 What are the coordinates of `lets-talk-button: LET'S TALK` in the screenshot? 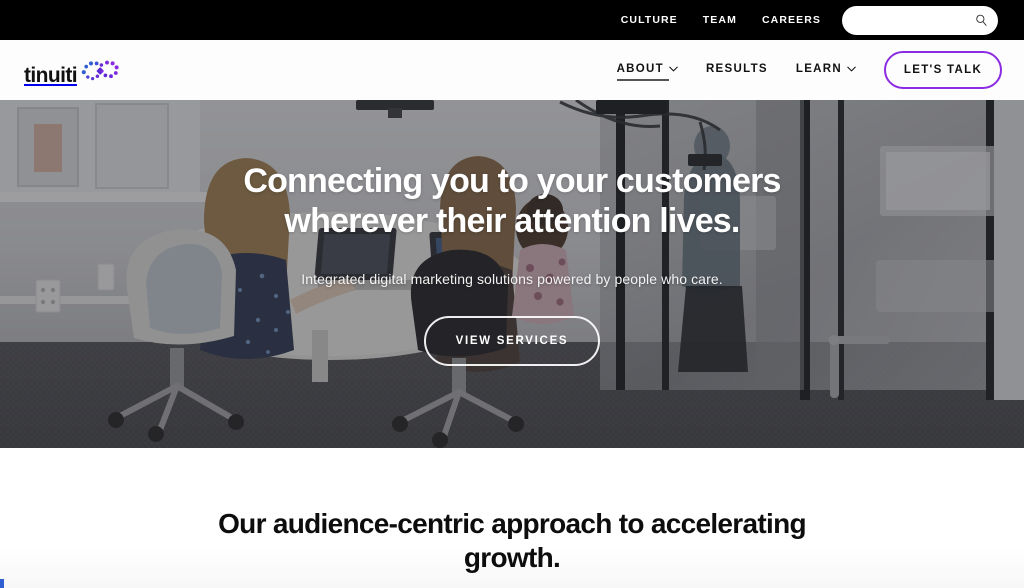 It's located at (943, 70).